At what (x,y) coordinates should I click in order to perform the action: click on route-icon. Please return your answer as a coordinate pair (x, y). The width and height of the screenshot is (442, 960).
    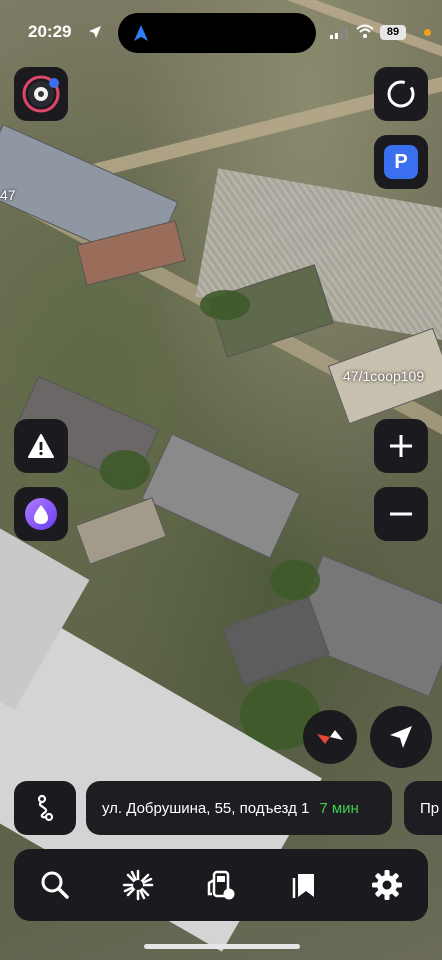
    Looking at the image, I should click on (45, 808).